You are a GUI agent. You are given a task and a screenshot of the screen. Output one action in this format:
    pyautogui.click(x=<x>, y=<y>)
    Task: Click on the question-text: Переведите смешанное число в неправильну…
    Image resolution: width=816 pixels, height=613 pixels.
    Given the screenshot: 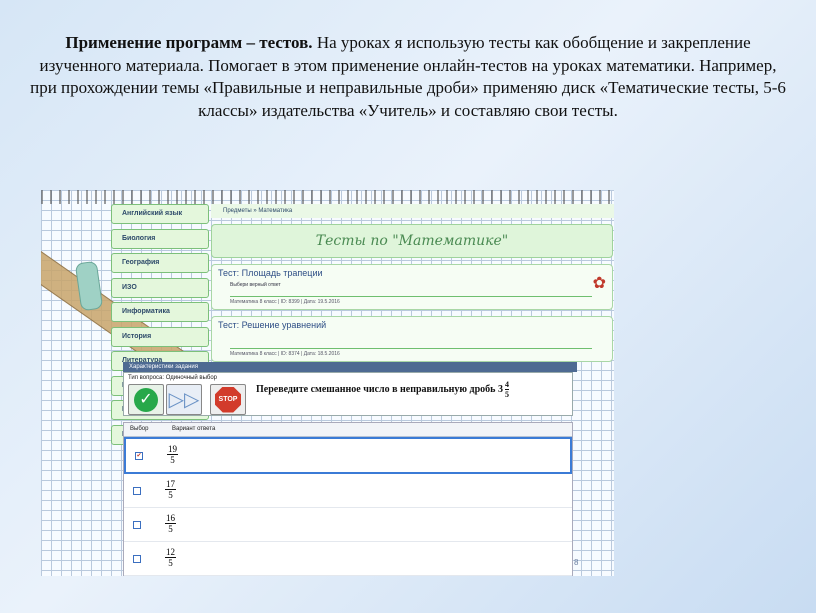 What is the action you would take?
    pyautogui.click(x=382, y=389)
    